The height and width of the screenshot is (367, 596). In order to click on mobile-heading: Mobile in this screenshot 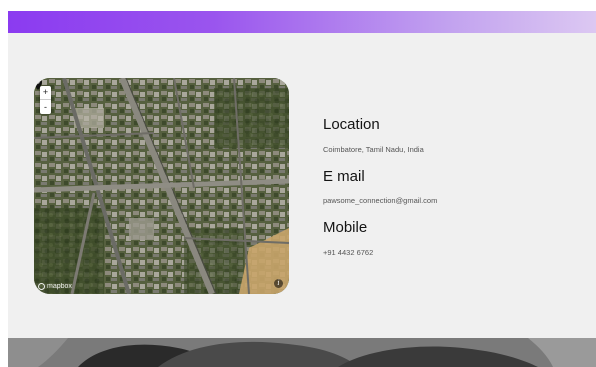, I will do `click(345, 227)`.